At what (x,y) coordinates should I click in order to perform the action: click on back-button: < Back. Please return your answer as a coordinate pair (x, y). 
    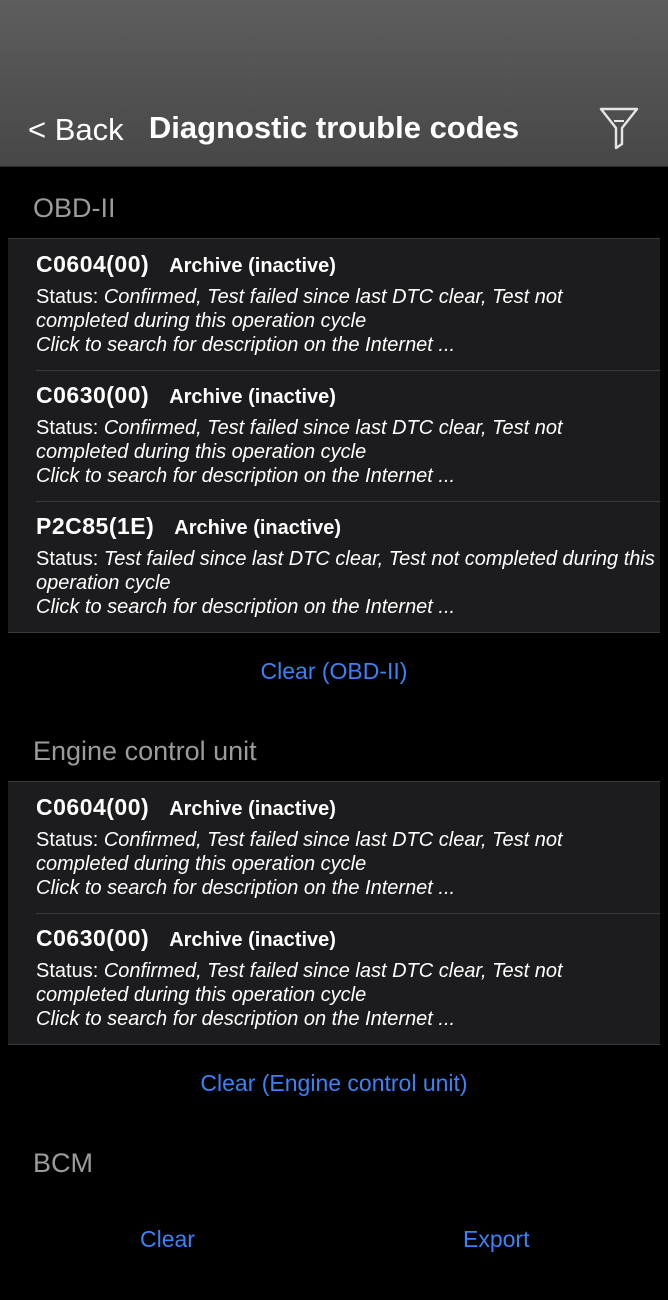
    Looking at the image, I should click on (76, 130).